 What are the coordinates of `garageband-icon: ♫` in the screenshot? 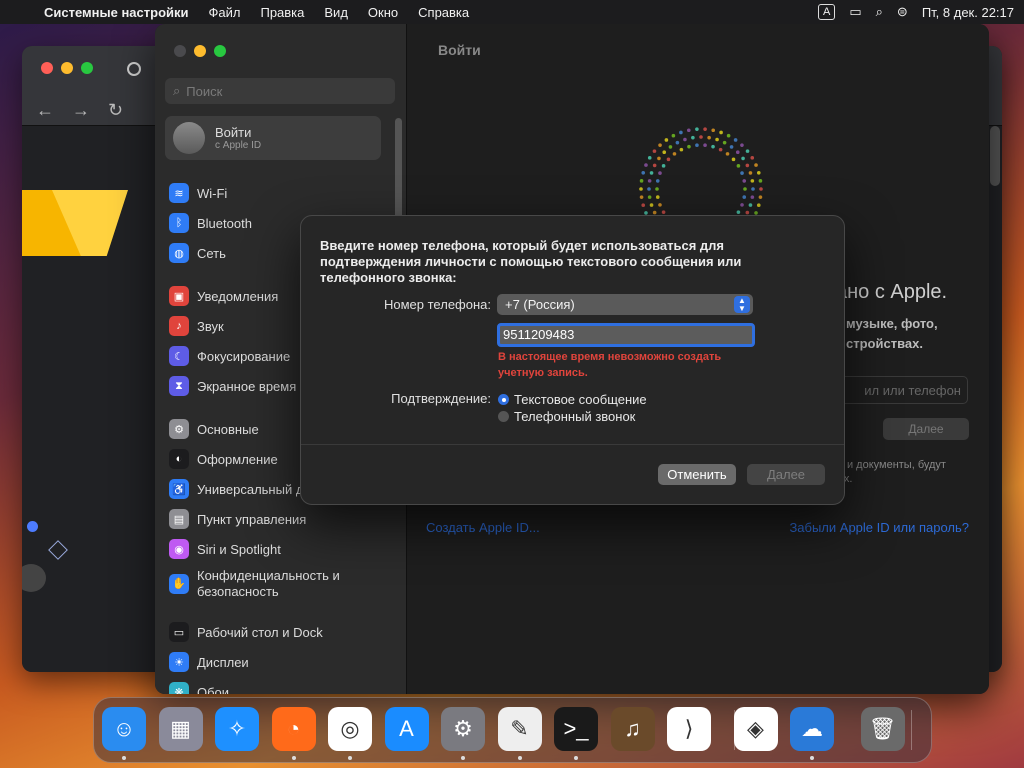 It's located at (632, 729).